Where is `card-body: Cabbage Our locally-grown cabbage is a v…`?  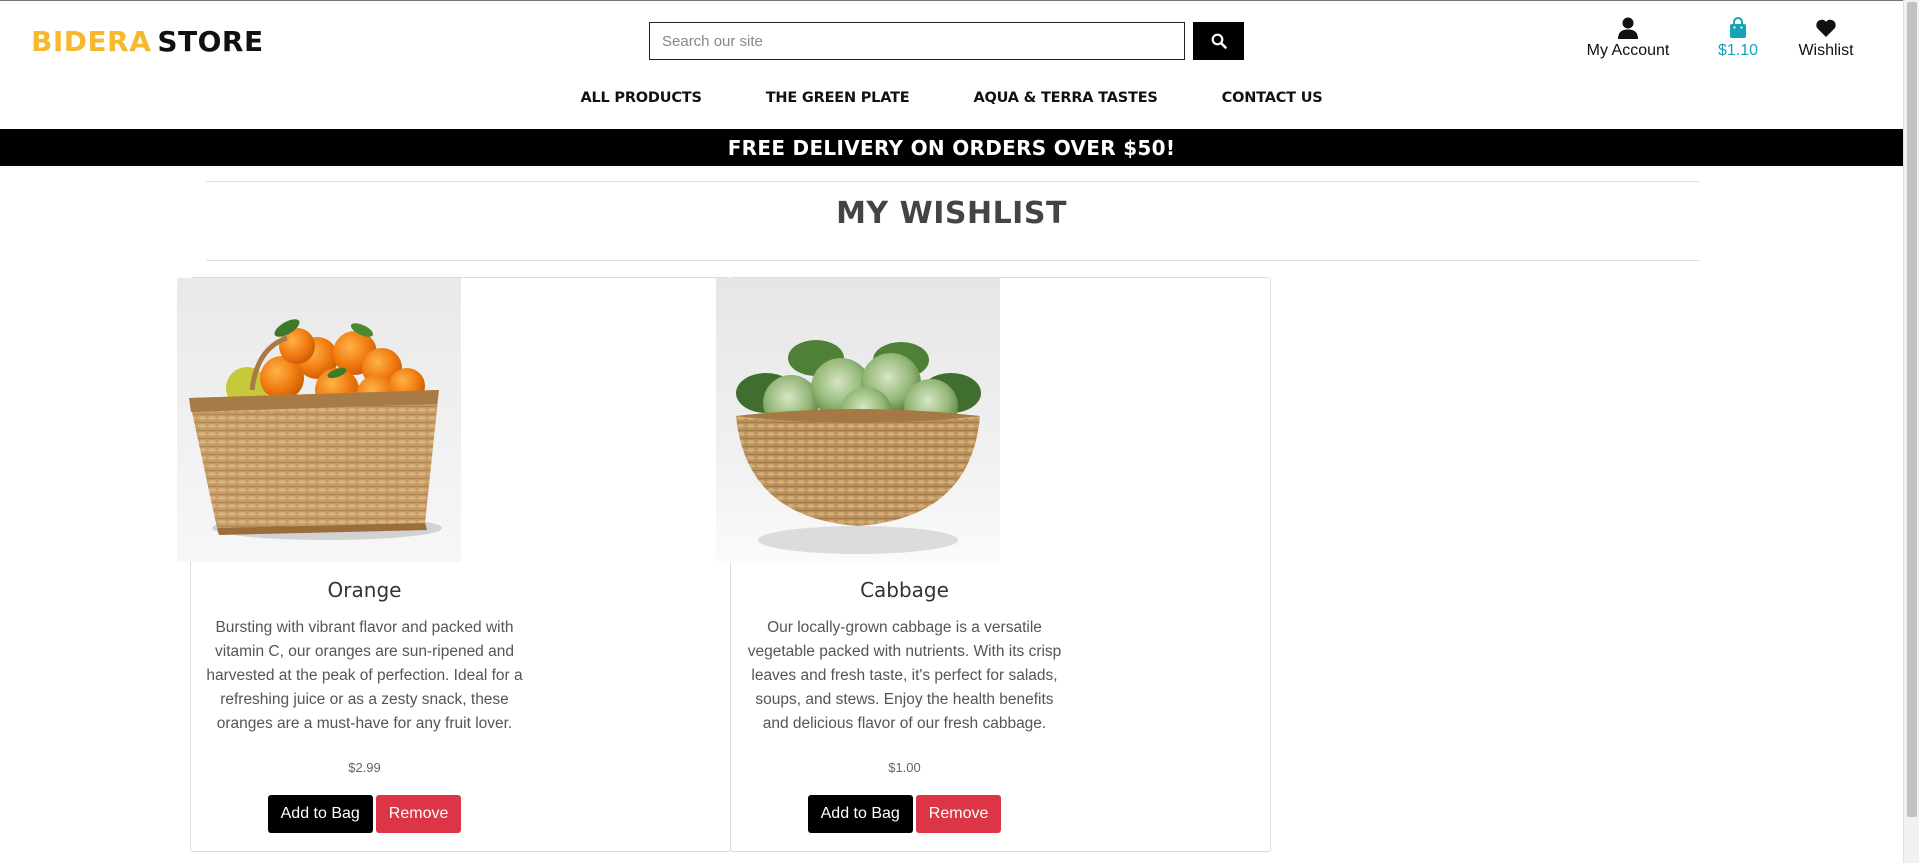
card-body: Cabbage Our locally-grown cabbage is a v… is located at coordinates (904, 657).